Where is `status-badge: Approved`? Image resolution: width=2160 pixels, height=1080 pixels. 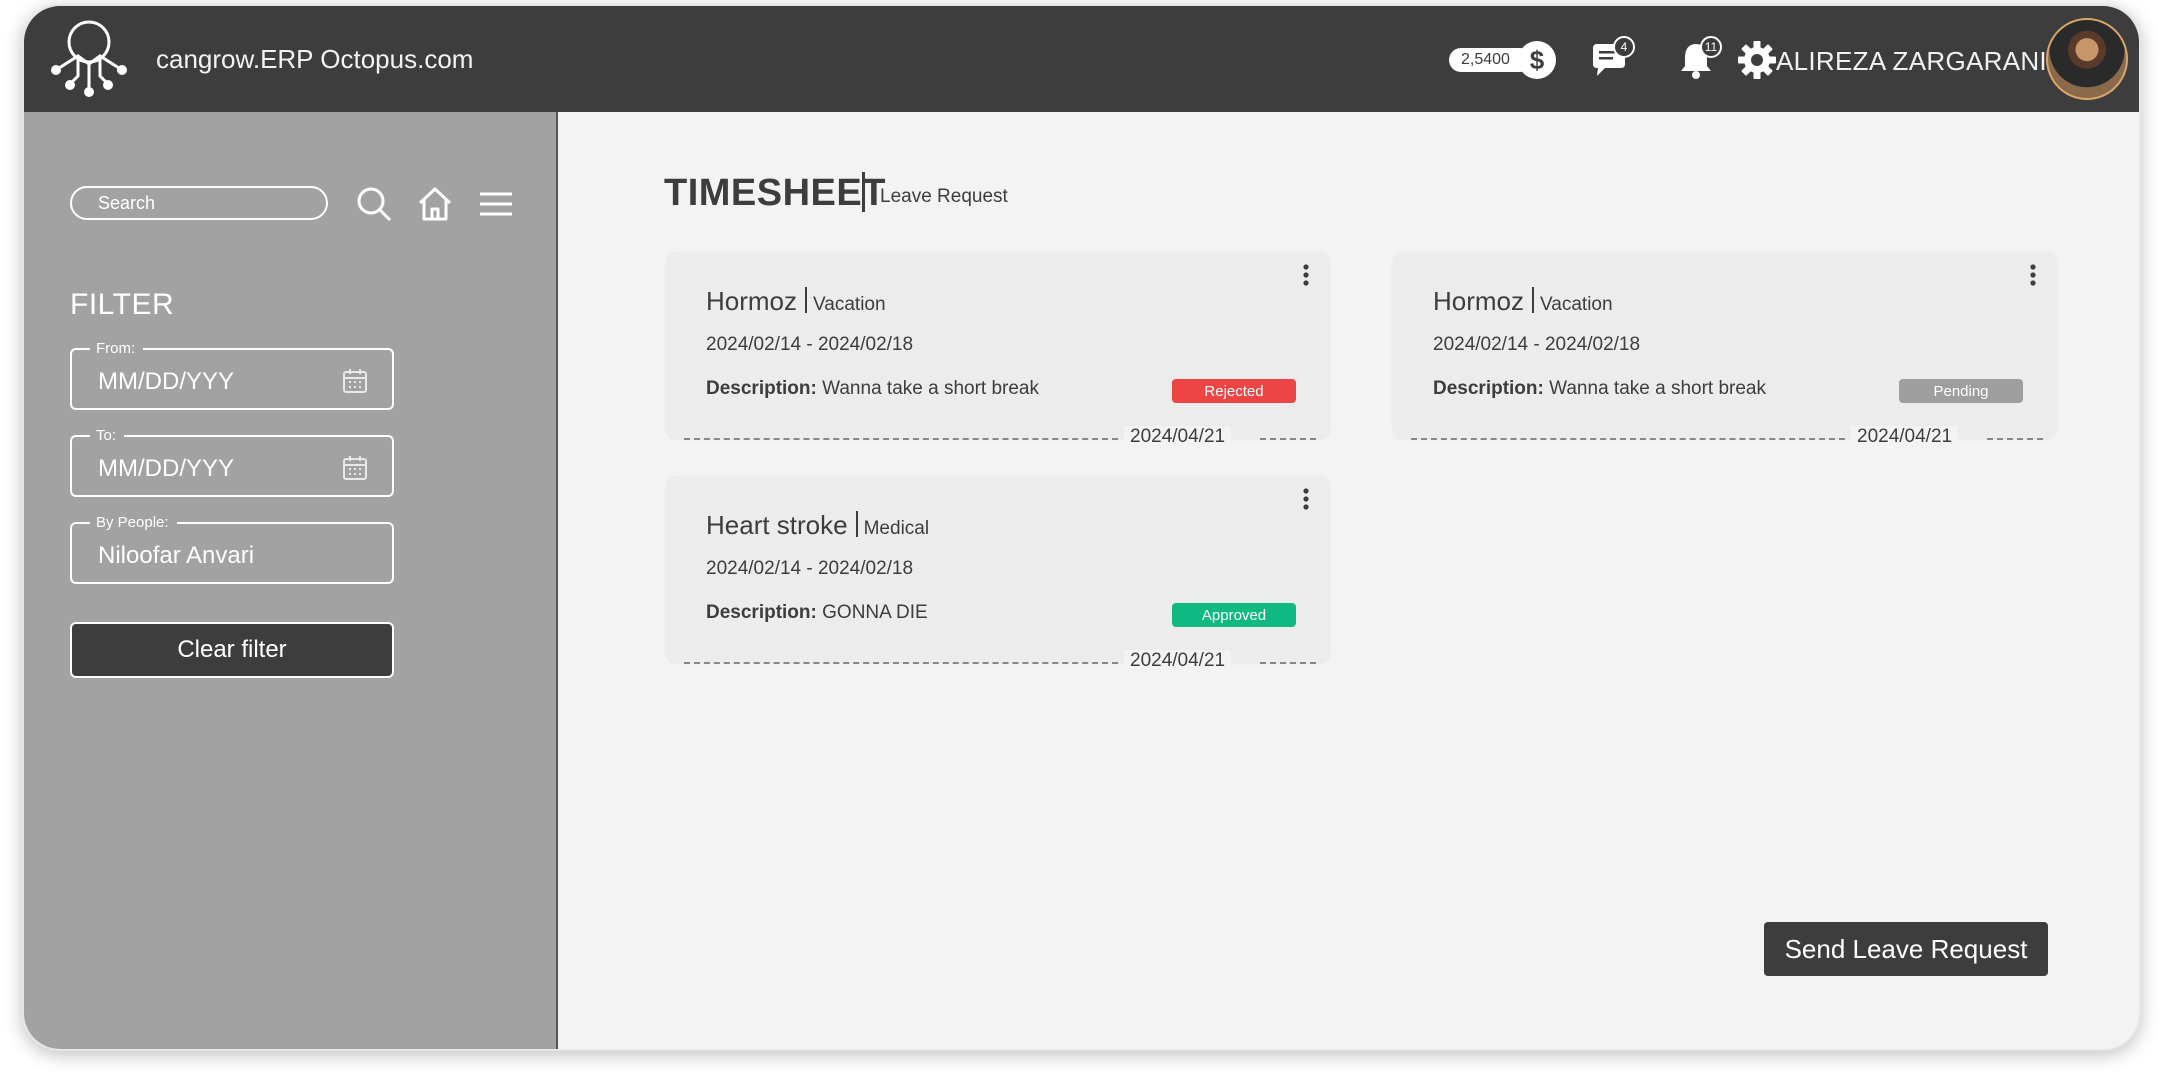 status-badge: Approved is located at coordinates (1234, 615).